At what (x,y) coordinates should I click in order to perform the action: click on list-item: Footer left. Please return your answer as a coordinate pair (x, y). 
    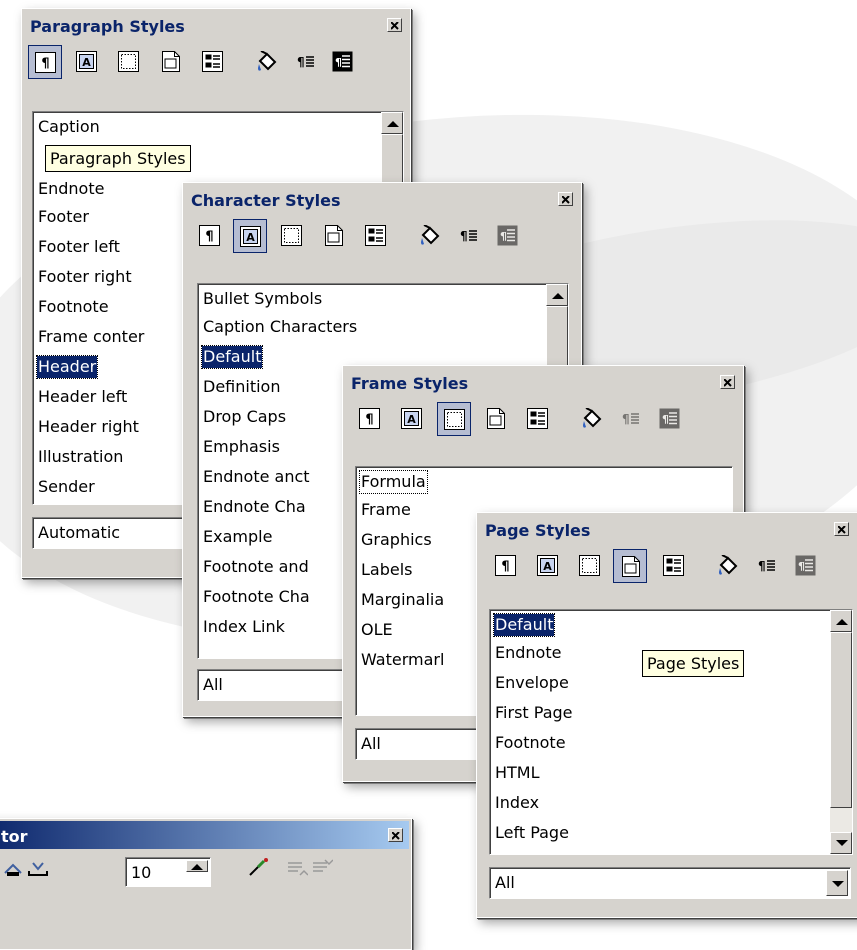
    Looking at the image, I should click on (79, 247).